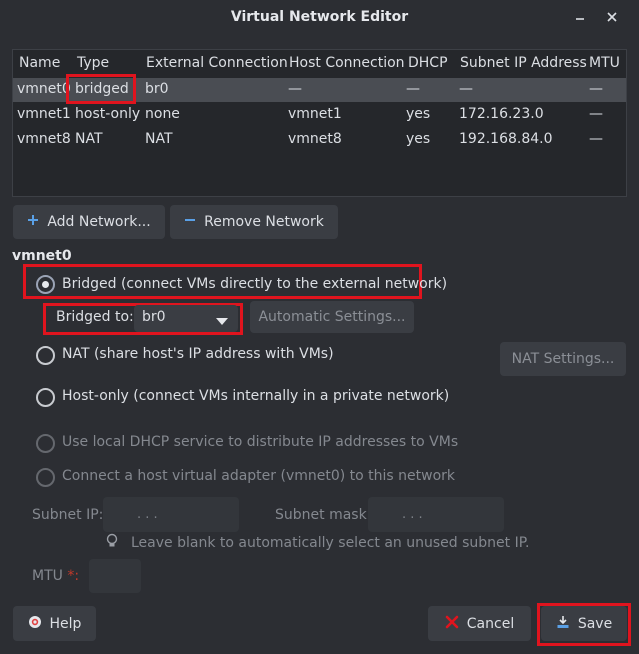 The image size is (639, 654). Describe the element at coordinates (323, 515) in the screenshot. I see `subnet-mask-label: Subnet mask:` at that location.